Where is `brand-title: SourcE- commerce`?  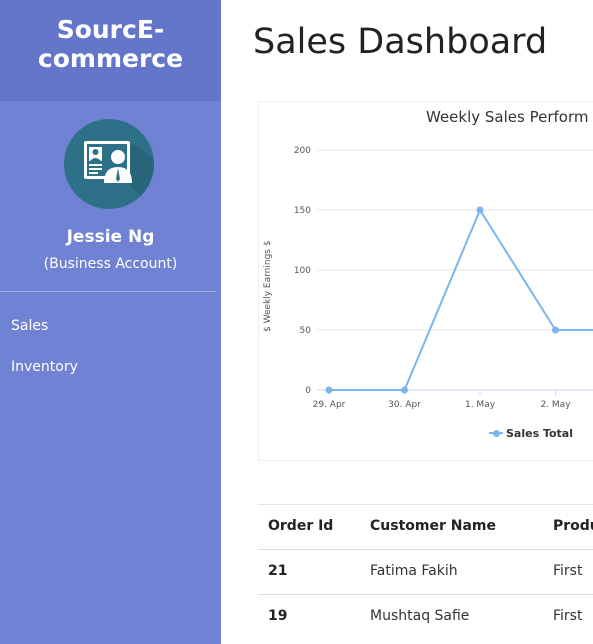
brand-title: SourcE- commerce is located at coordinates (110, 44).